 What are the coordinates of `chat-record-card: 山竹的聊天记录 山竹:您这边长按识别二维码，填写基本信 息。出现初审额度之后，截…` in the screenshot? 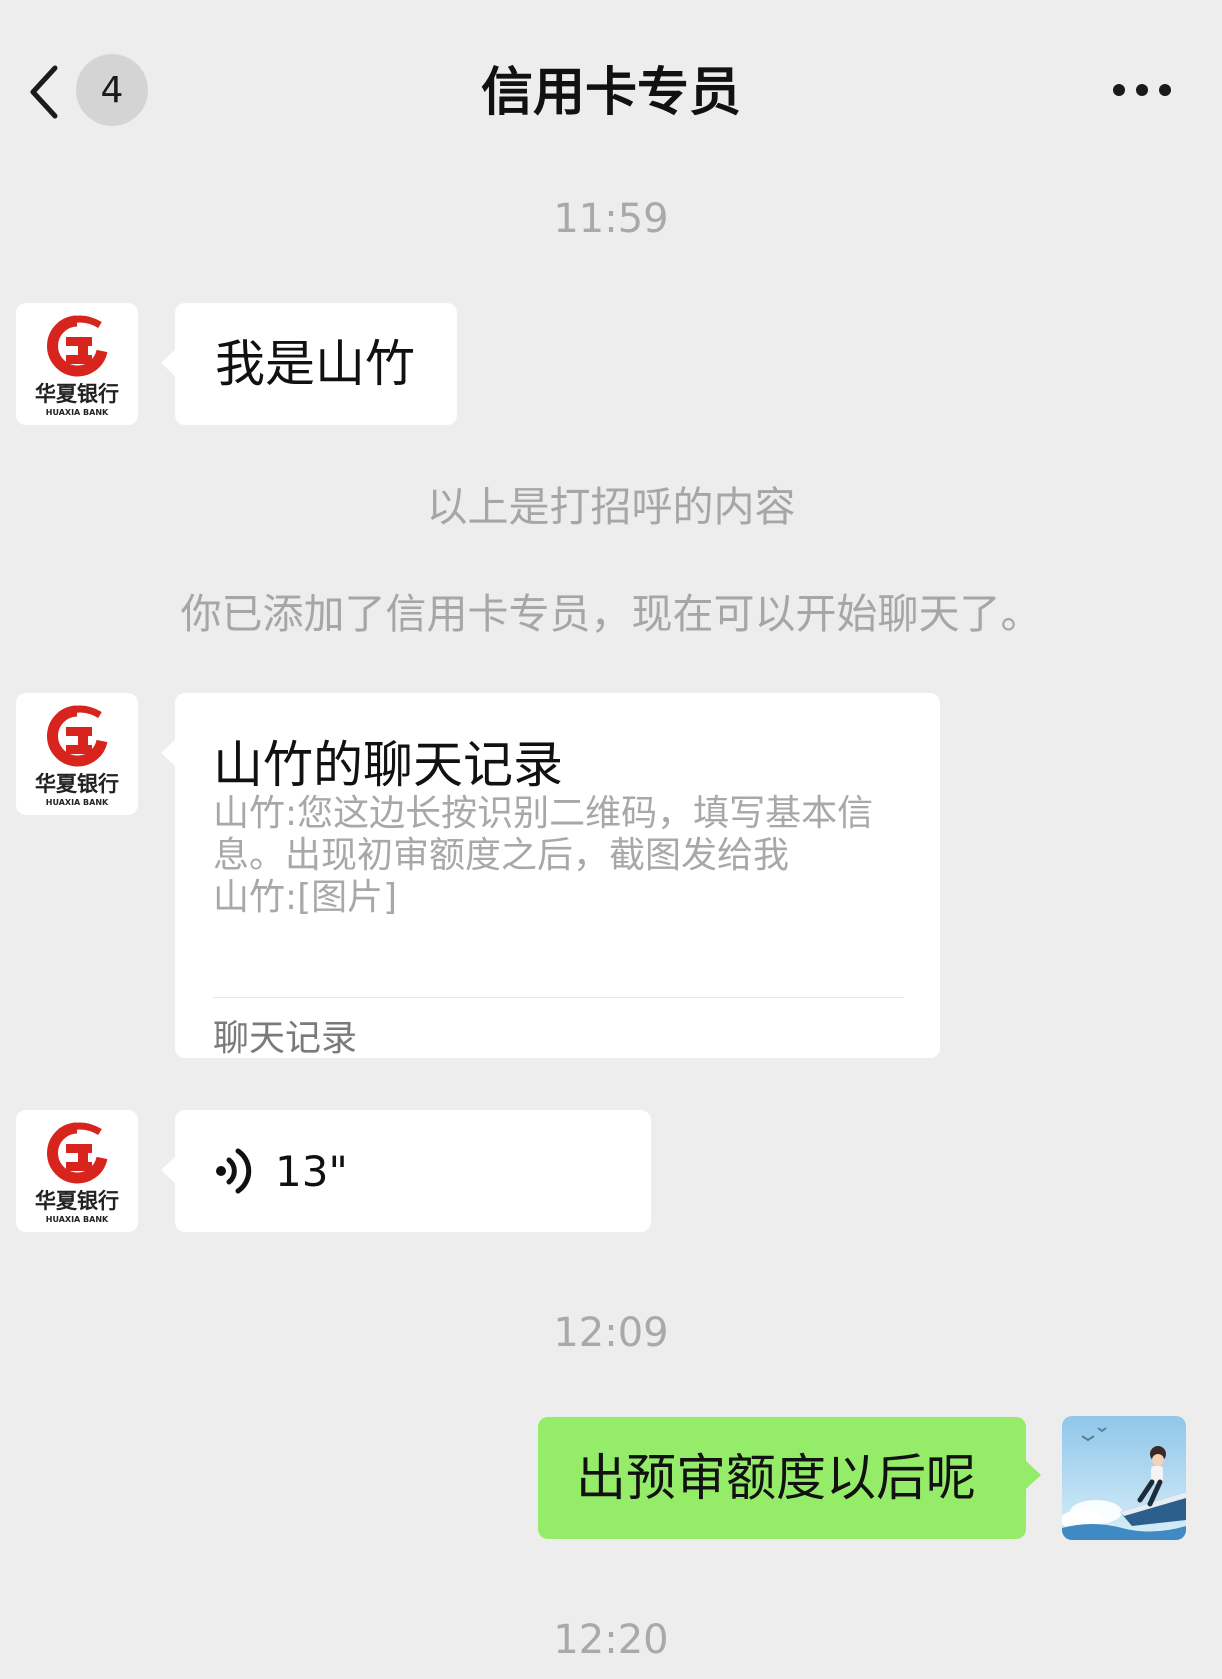 It's located at (550, 876).